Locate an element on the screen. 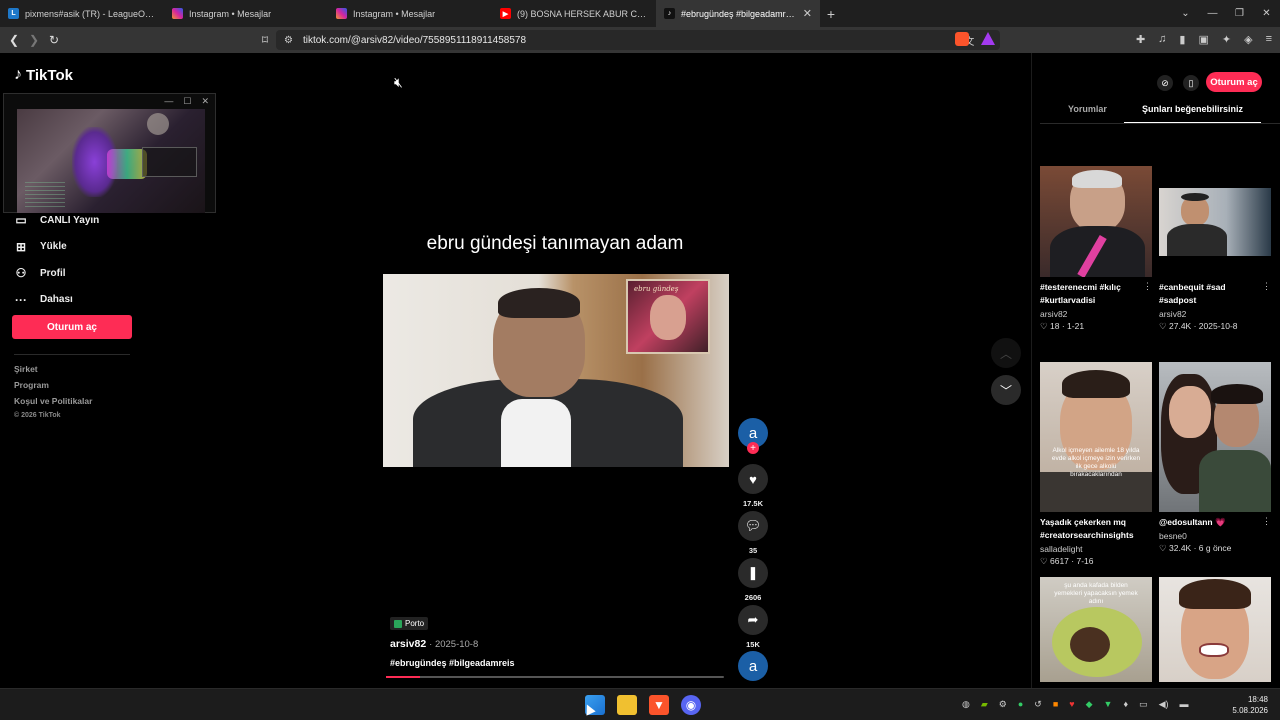 Image resolution: width=1280 pixels, height=720 pixels. video-progress-bar is located at coordinates (555, 677).